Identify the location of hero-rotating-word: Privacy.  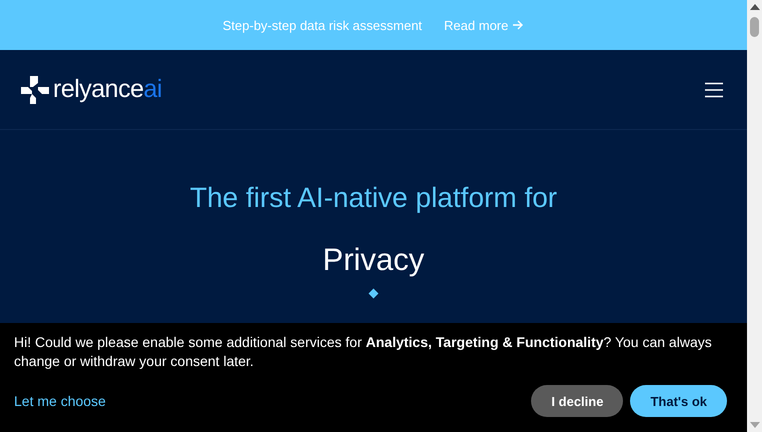
(373, 260).